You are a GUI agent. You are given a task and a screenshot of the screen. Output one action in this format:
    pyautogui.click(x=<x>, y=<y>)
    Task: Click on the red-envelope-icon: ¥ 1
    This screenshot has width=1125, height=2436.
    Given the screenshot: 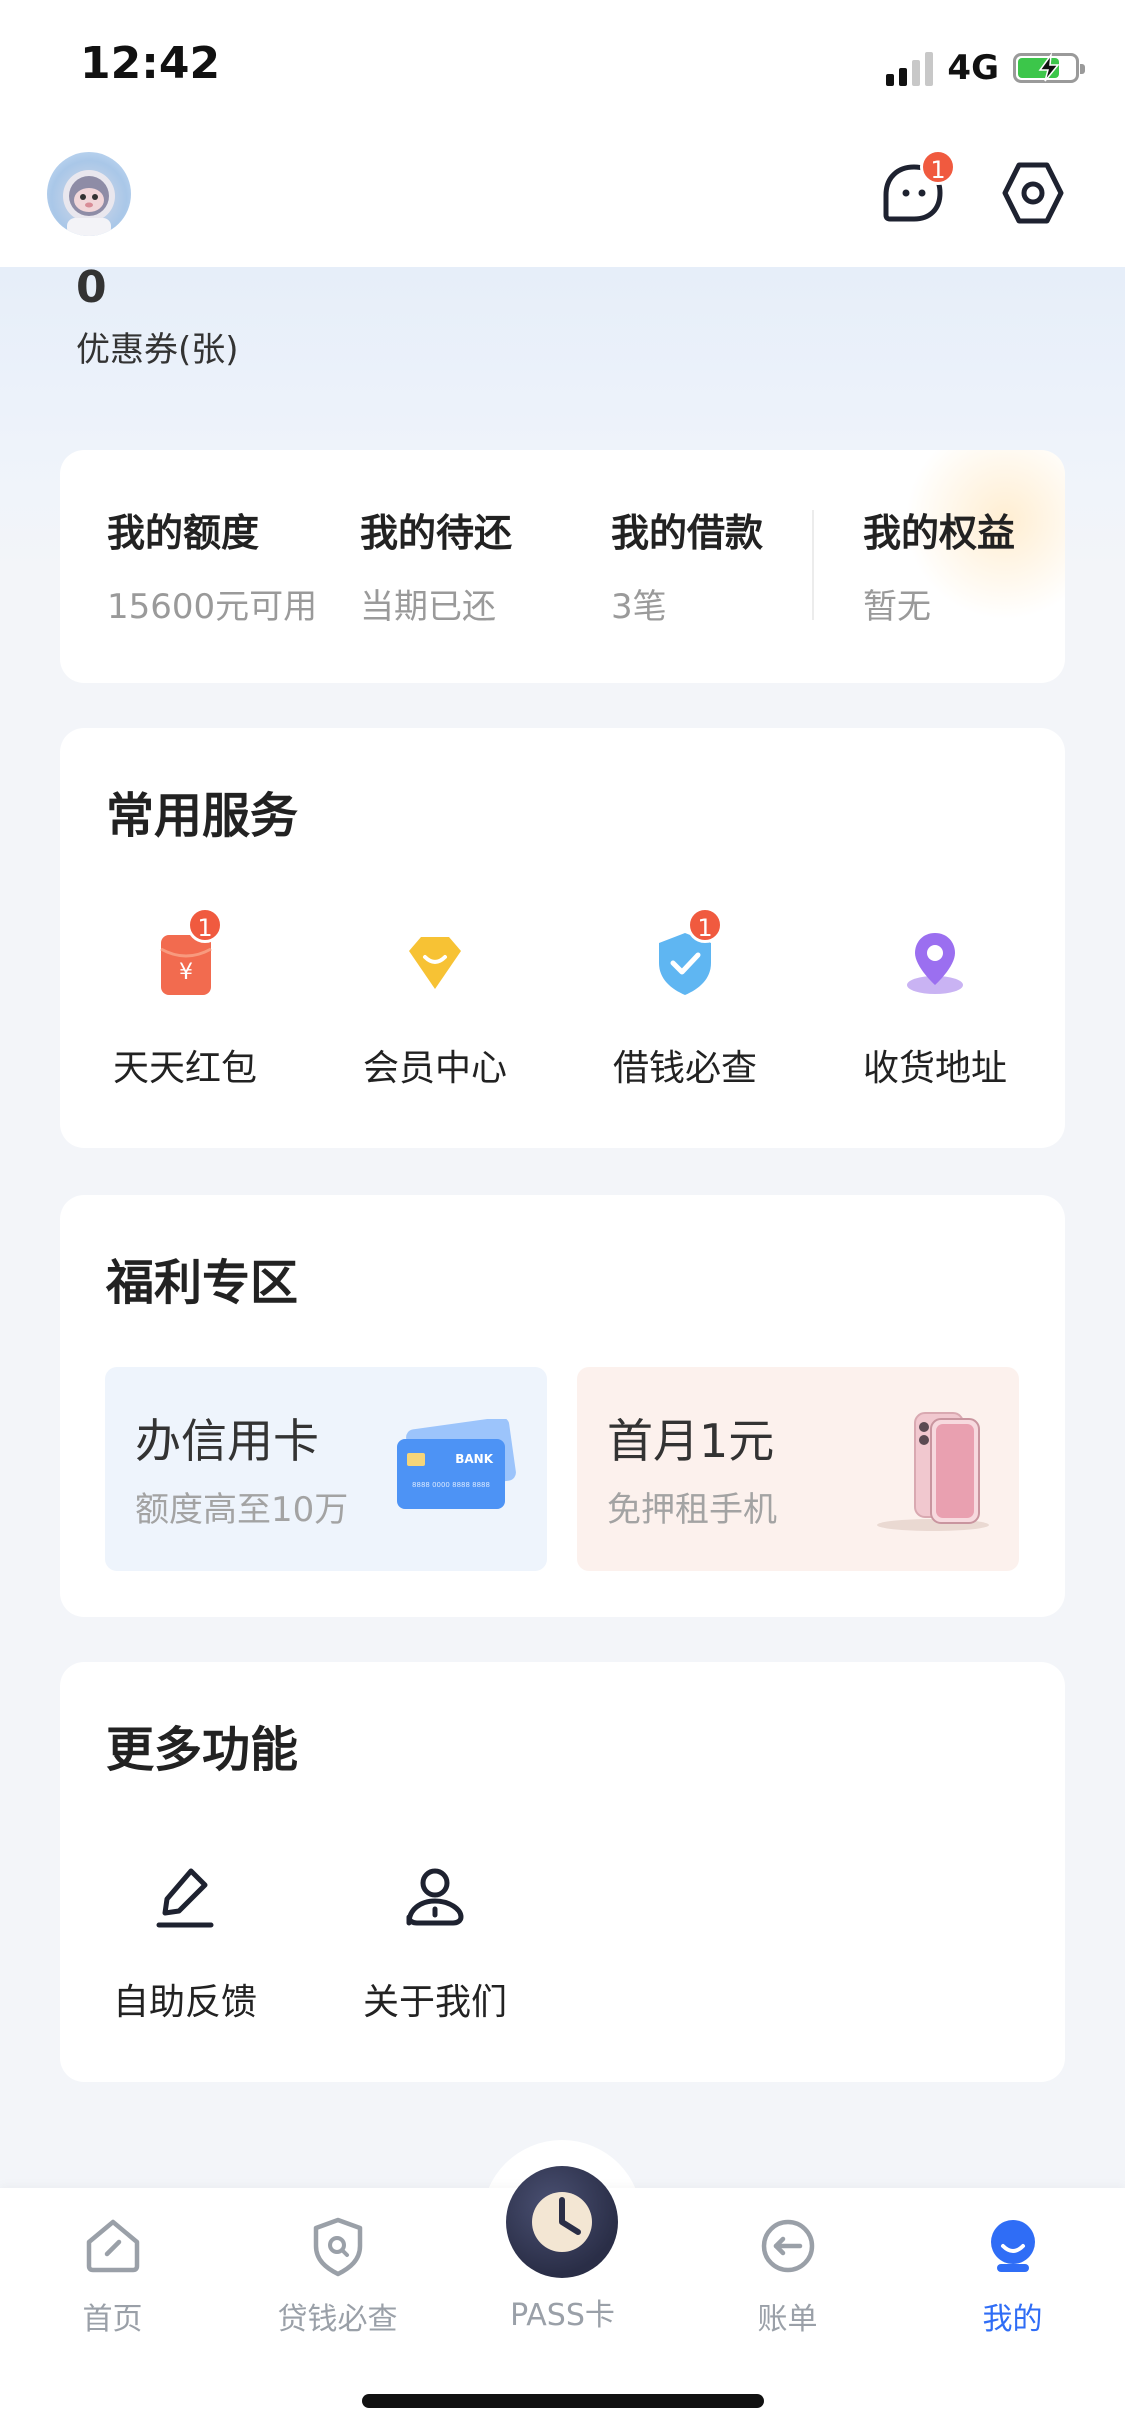 What is the action you would take?
    pyautogui.click(x=185, y=955)
    